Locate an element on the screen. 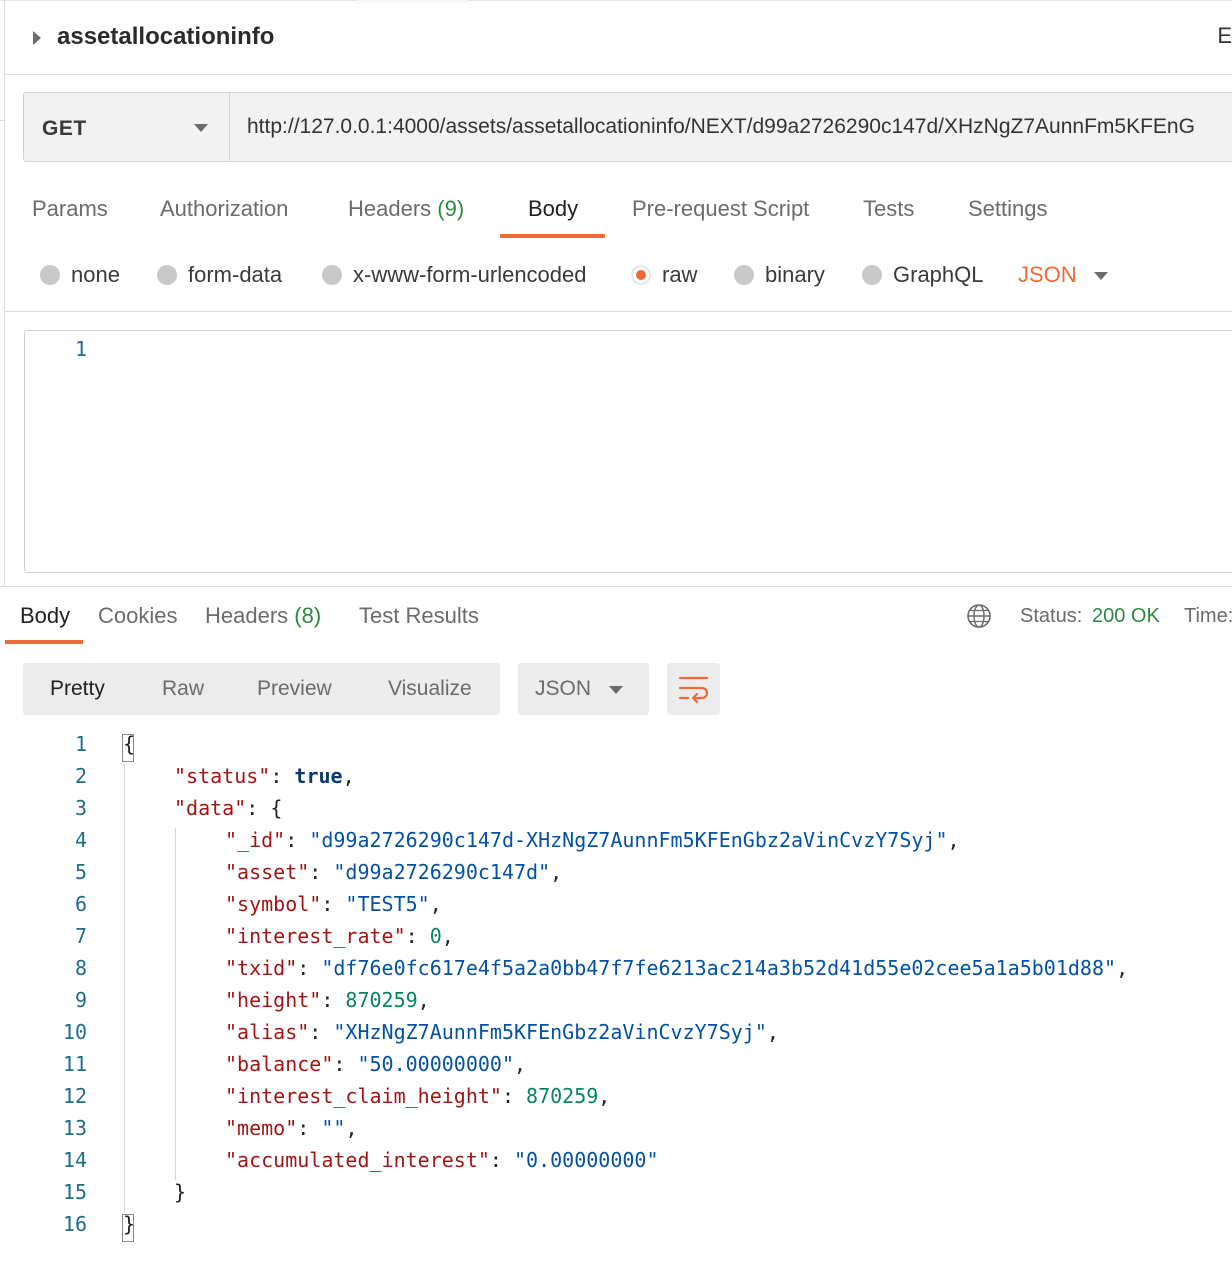 This screenshot has width=1232, height=1280. code-text: "status": true, is located at coordinates (264, 776).